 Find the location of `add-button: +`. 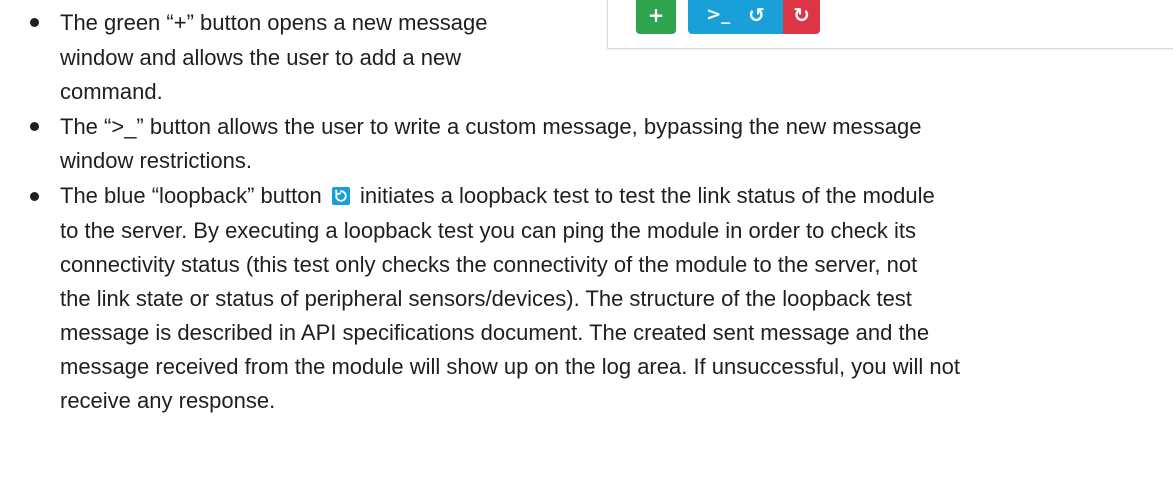

add-button: + is located at coordinates (656, 17).